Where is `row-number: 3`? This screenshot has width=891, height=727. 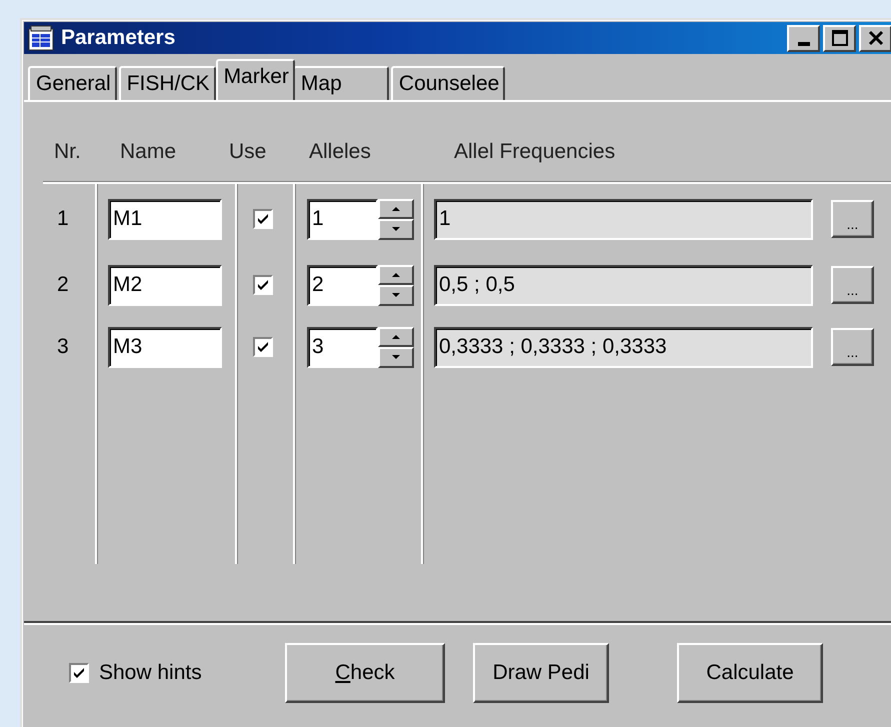
row-number: 3 is located at coordinates (63, 347).